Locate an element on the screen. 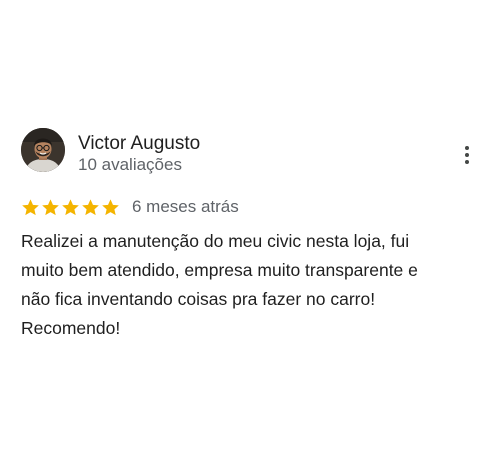 The image size is (500, 466). rating-row: 6 meses atrás is located at coordinates (130, 207).